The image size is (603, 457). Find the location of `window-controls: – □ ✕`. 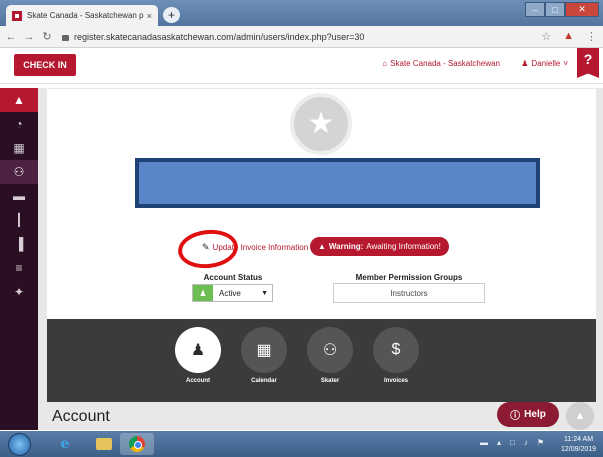

window-controls: – □ ✕ is located at coordinates (562, 9).